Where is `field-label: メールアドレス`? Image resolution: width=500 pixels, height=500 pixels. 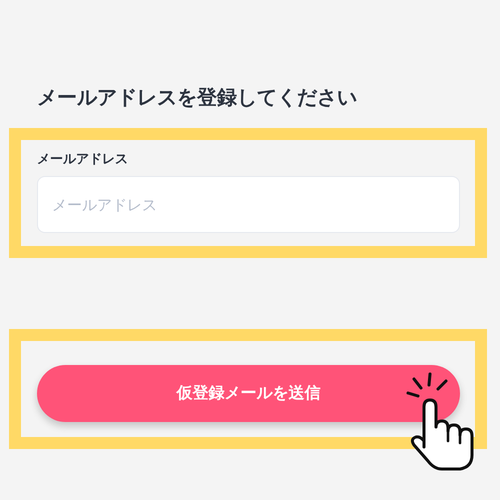
field-label: メールアドレス is located at coordinates (83, 159).